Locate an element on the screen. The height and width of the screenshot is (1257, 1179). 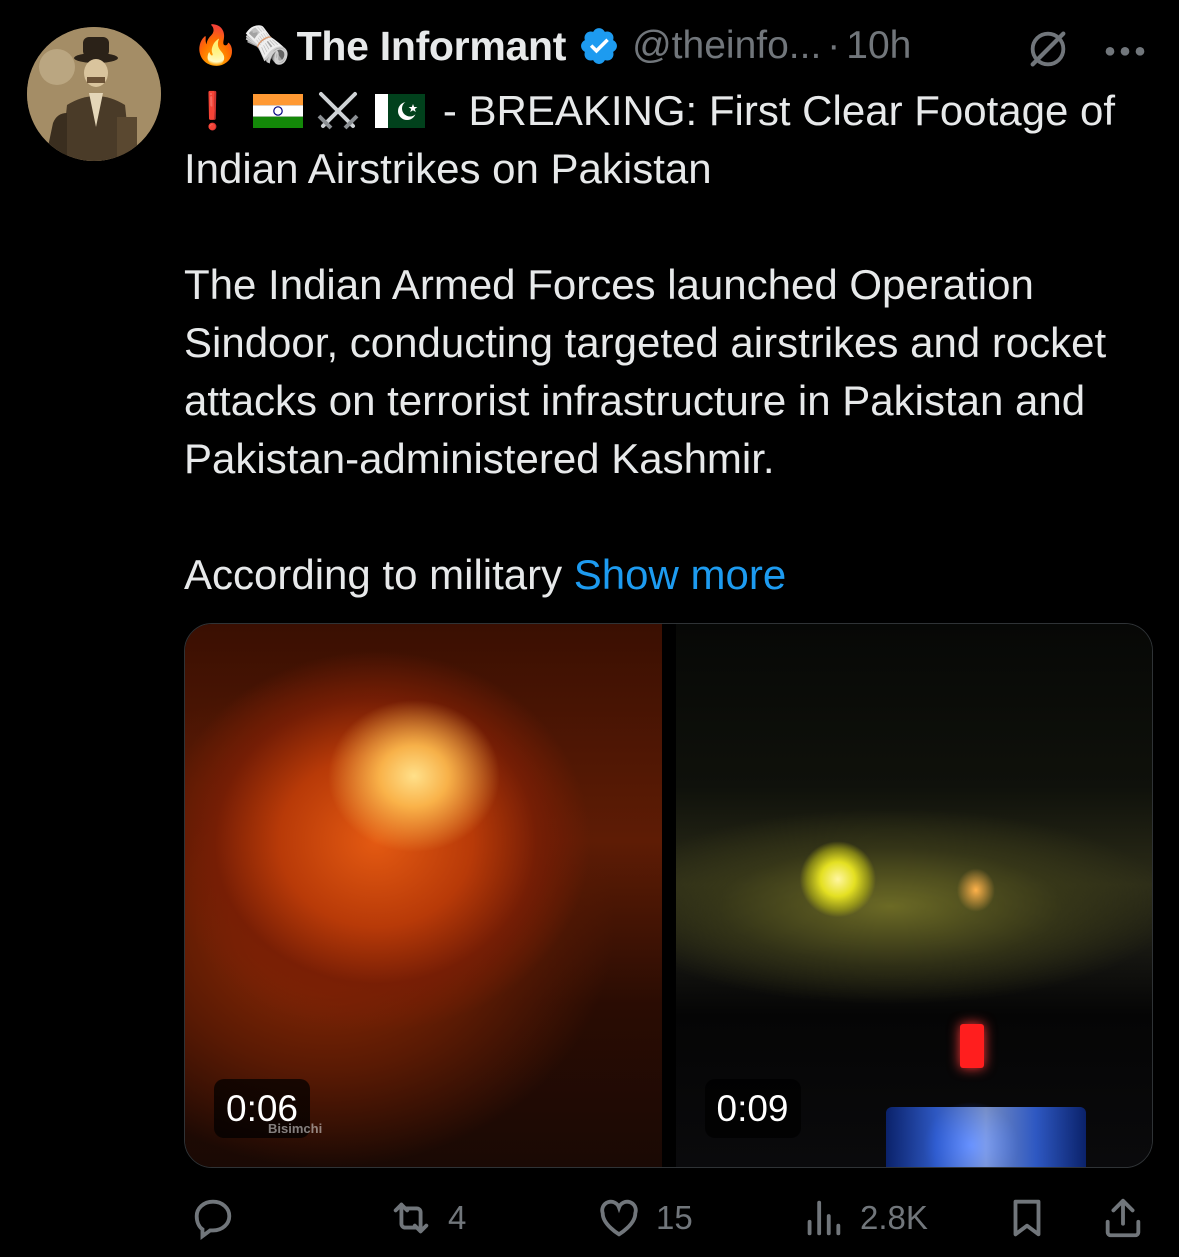
headline-line: ❗ - BREAKING: First Clear Footage of is located at coordinates (671, 111).